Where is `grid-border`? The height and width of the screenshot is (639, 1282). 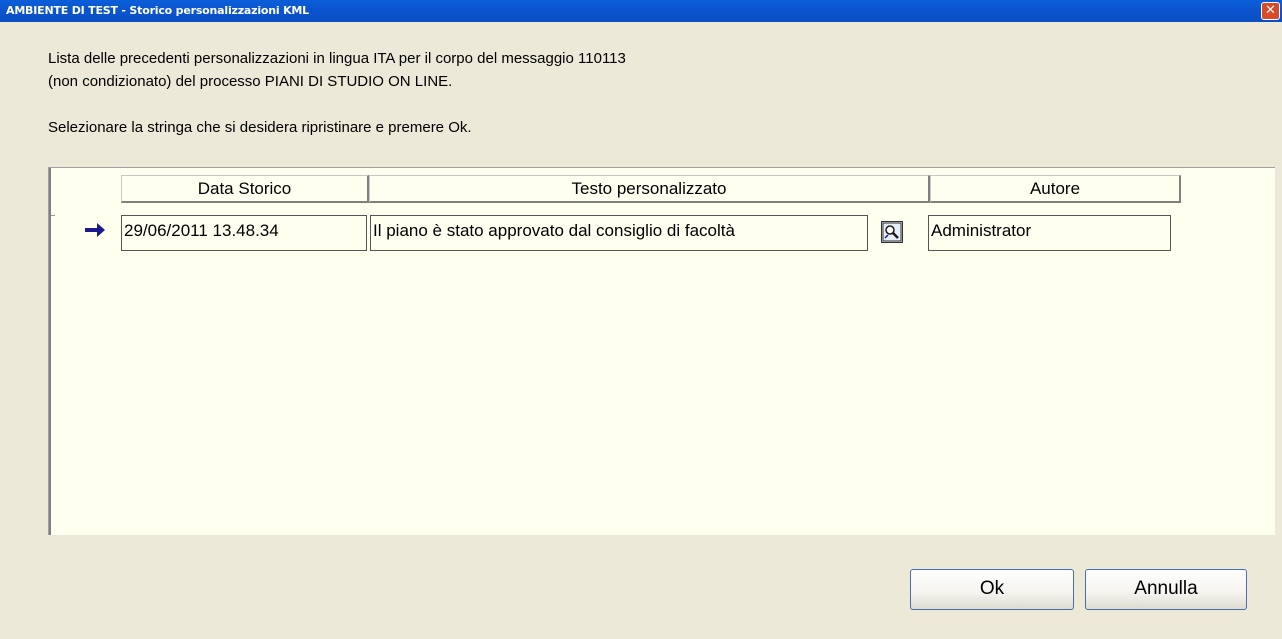
grid-border is located at coordinates (50, 351).